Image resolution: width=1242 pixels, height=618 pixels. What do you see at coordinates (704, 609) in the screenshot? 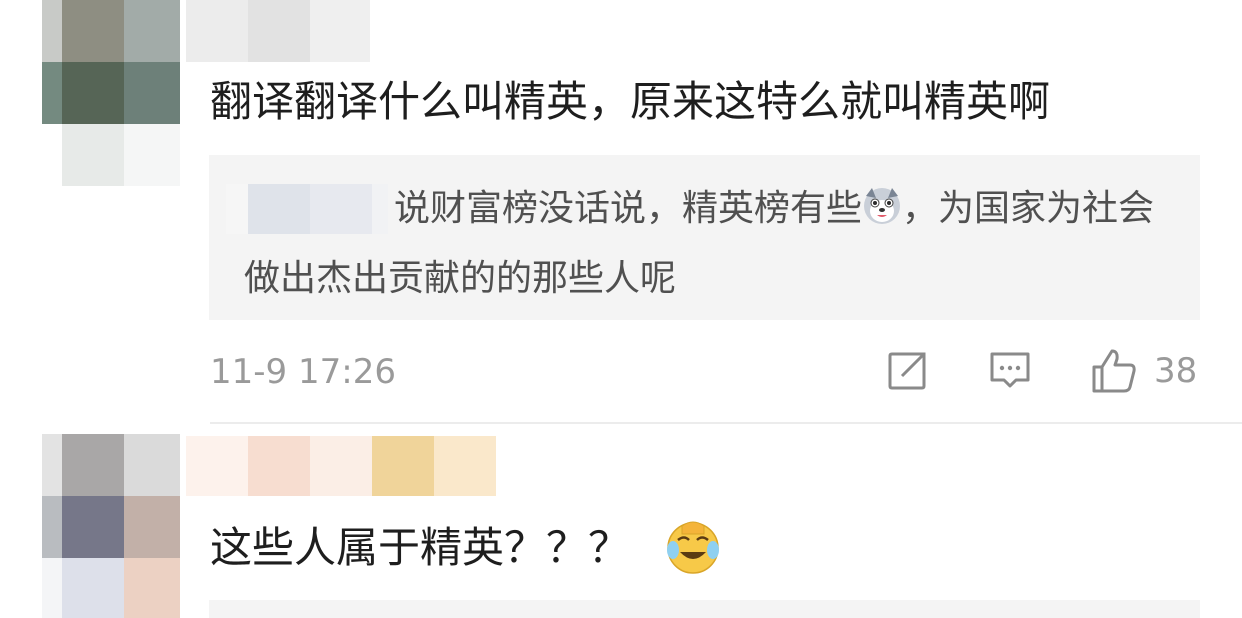
I see `quoted-reply` at bounding box center [704, 609].